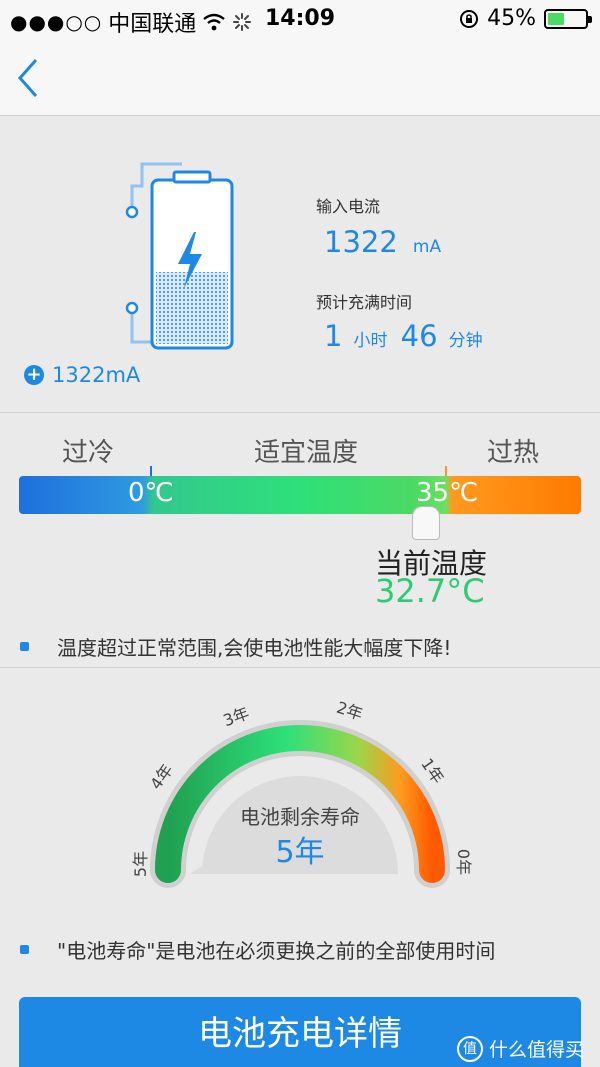  What do you see at coordinates (299, 852) in the screenshot?
I see `life-value: 5年` at bounding box center [299, 852].